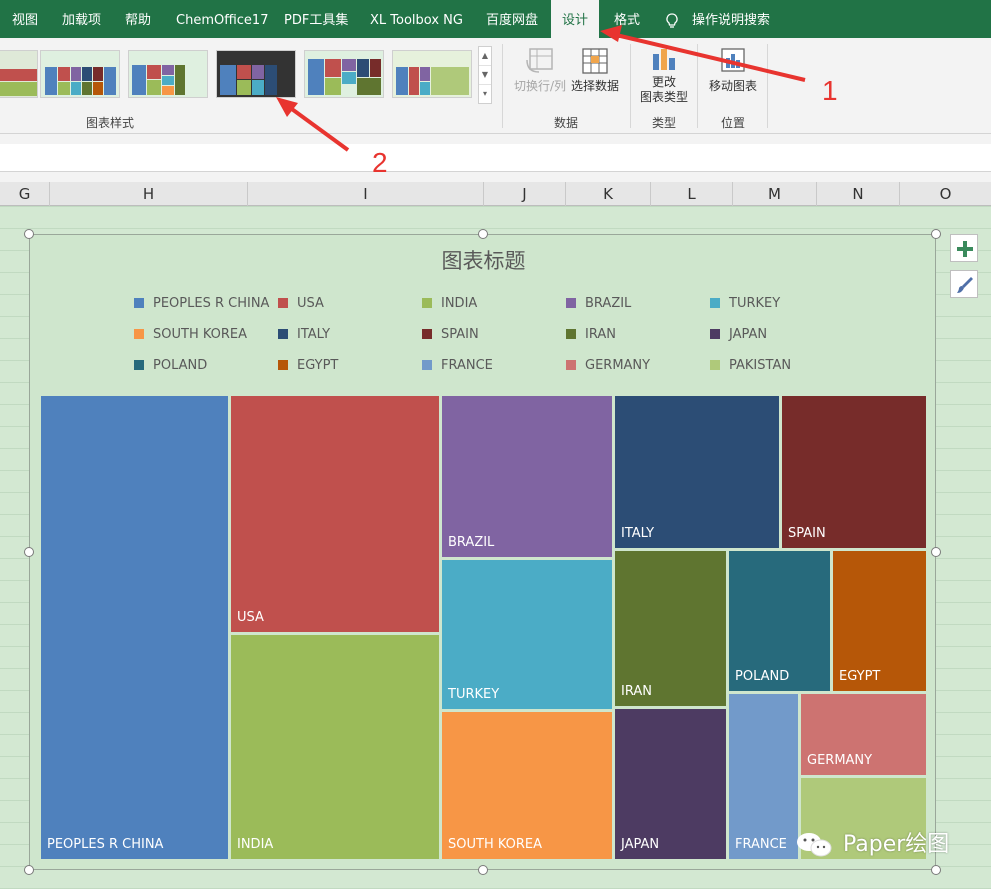 The width and height of the screenshot is (991, 889). I want to click on change-chart-type-button: 更改 图表类型, so click(664, 75).